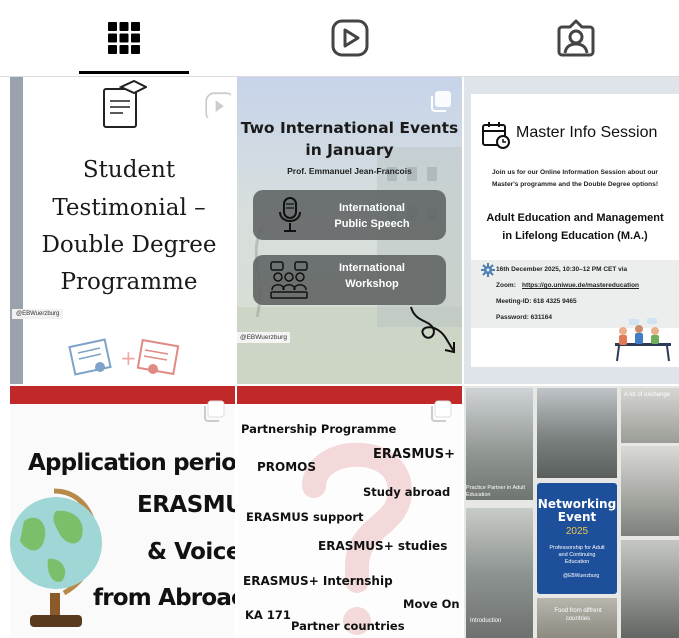  I want to click on keyword: KA 171, so click(268, 615).